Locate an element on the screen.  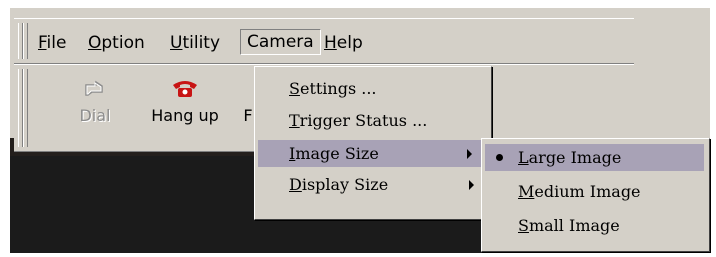
menu-camera-label: Camera is located at coordinates (280, 42).